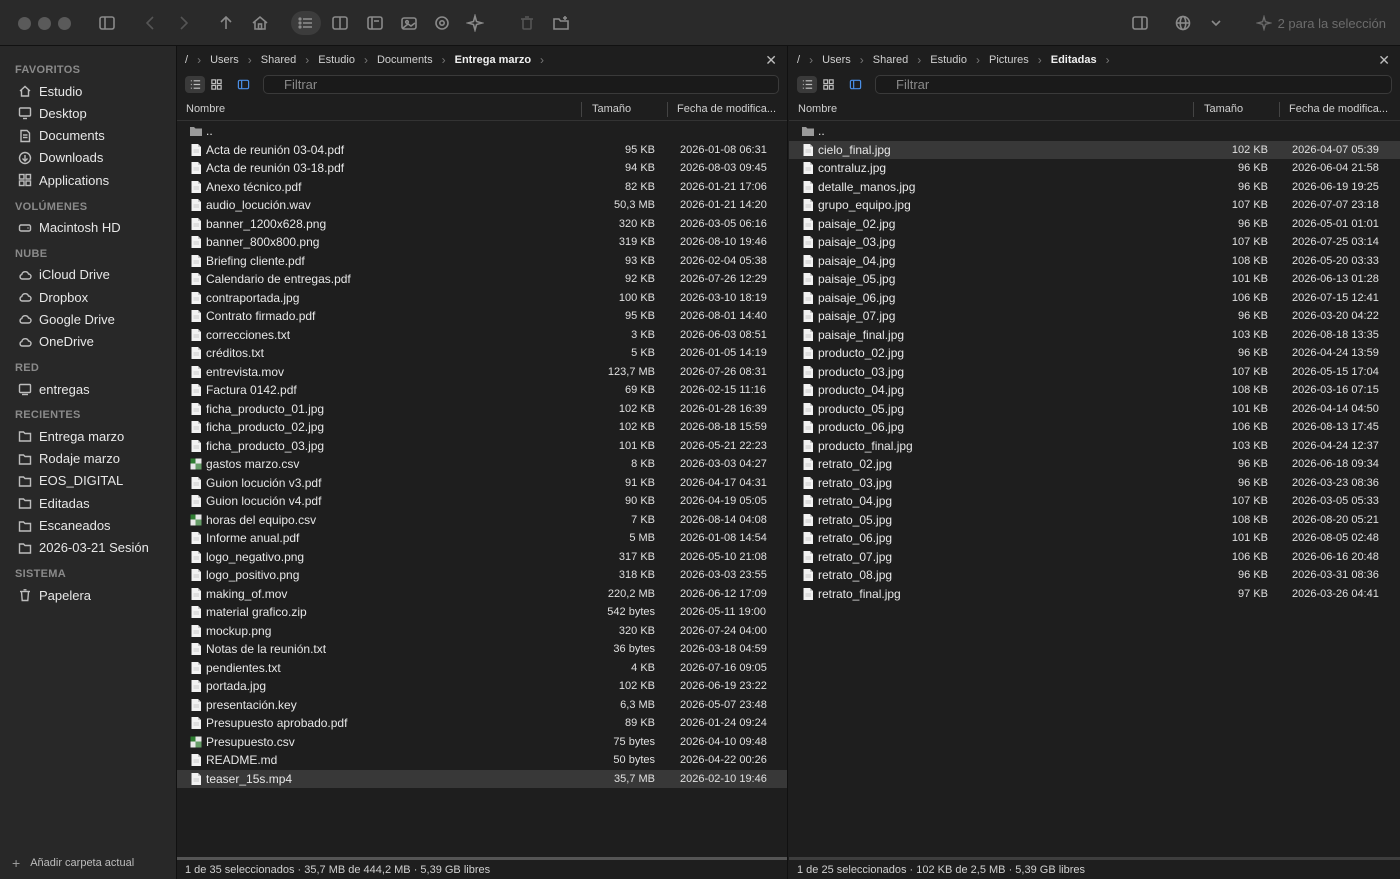  What do you see at coordinates (1094, 187) in the screenshot?
I see `file-row: detalle_manos.jpg 96 KB 2026-06-19 19:25` at bounding box center [1094, 187].